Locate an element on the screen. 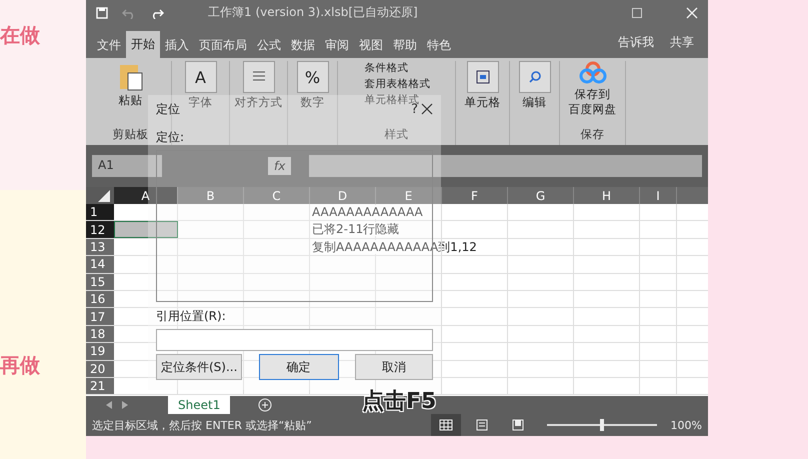 This screenshot has width=808, height=459. window-title: 工作簿1 (version 3).xlsb[已自动还原] is located at coordinates (313, 12).